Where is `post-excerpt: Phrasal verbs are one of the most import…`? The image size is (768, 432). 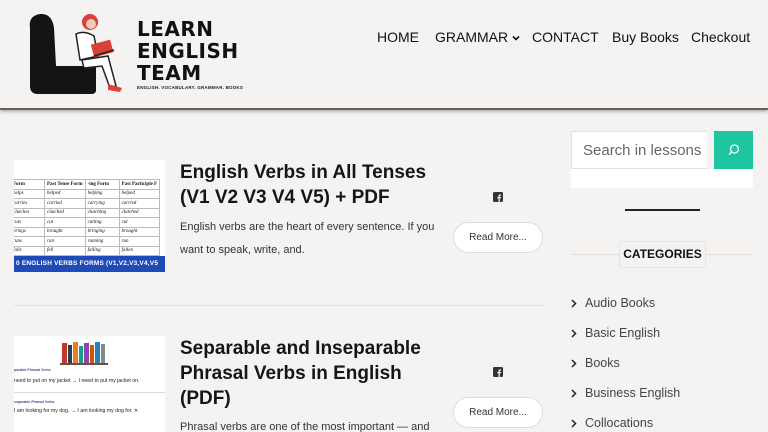 post-excerpt: Phrasal verbs are one of the most import… is located at coordinates (305, 426).